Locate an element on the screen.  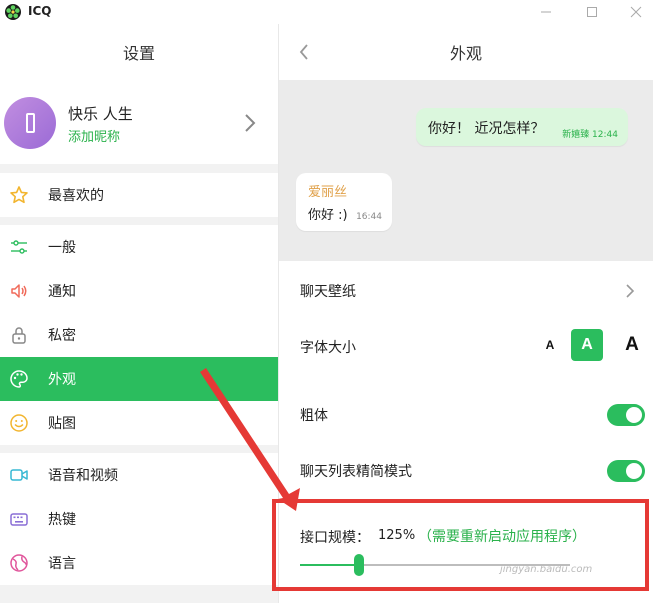
message-text: 你好 :) is located at coordinates (328, 215).